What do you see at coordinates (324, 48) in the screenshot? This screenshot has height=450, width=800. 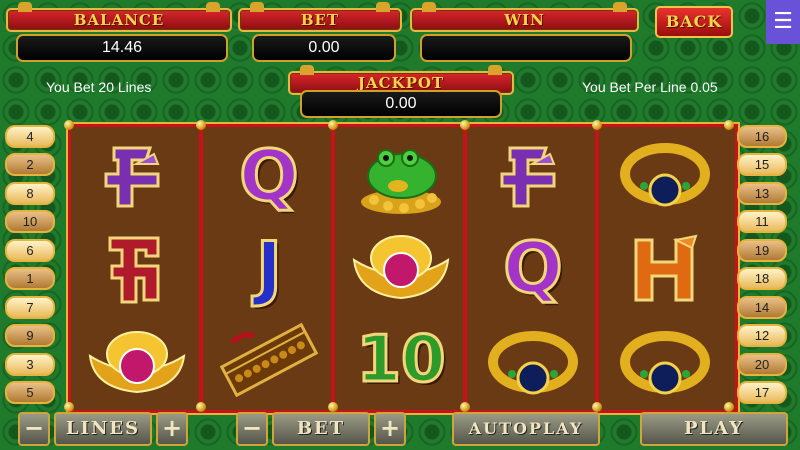 I see `bet-value: 0.00` at bounding box center [324, 48].